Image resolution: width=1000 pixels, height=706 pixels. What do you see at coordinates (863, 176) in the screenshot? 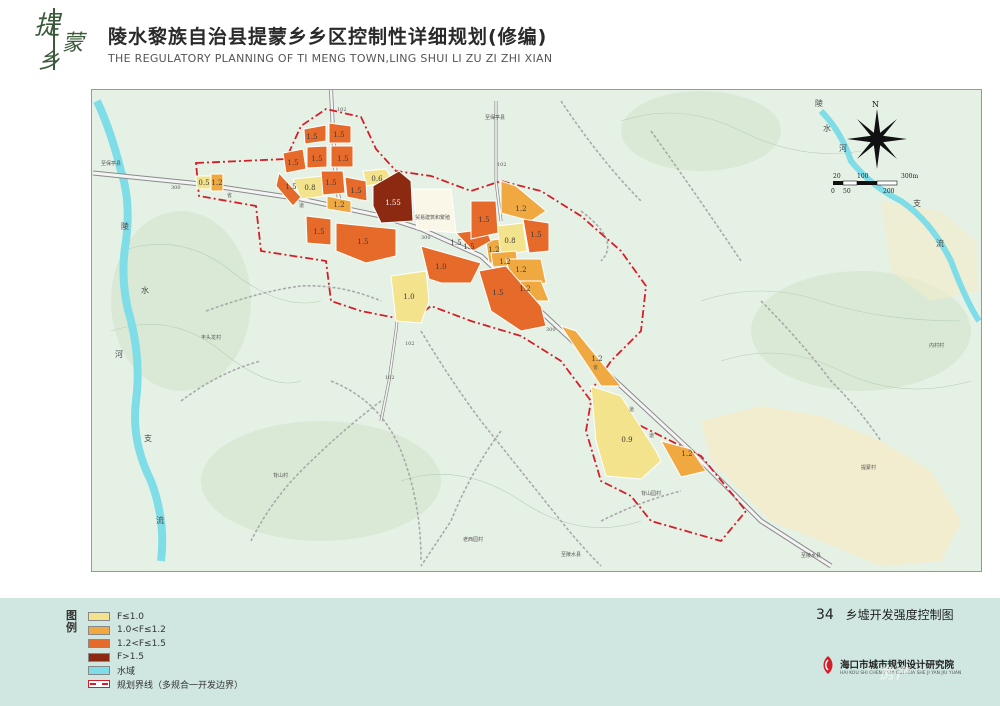
I see `scale-tick: 100` at bounding box center [863, 176].